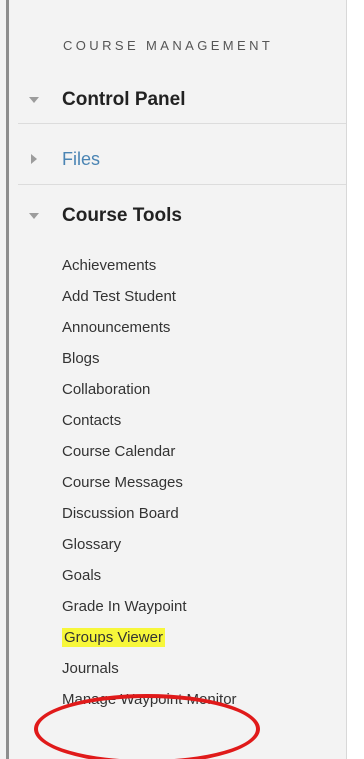 This screenshot has height=759, width=364. I want to click on tool-item-label: Goals, so click(82, 575).